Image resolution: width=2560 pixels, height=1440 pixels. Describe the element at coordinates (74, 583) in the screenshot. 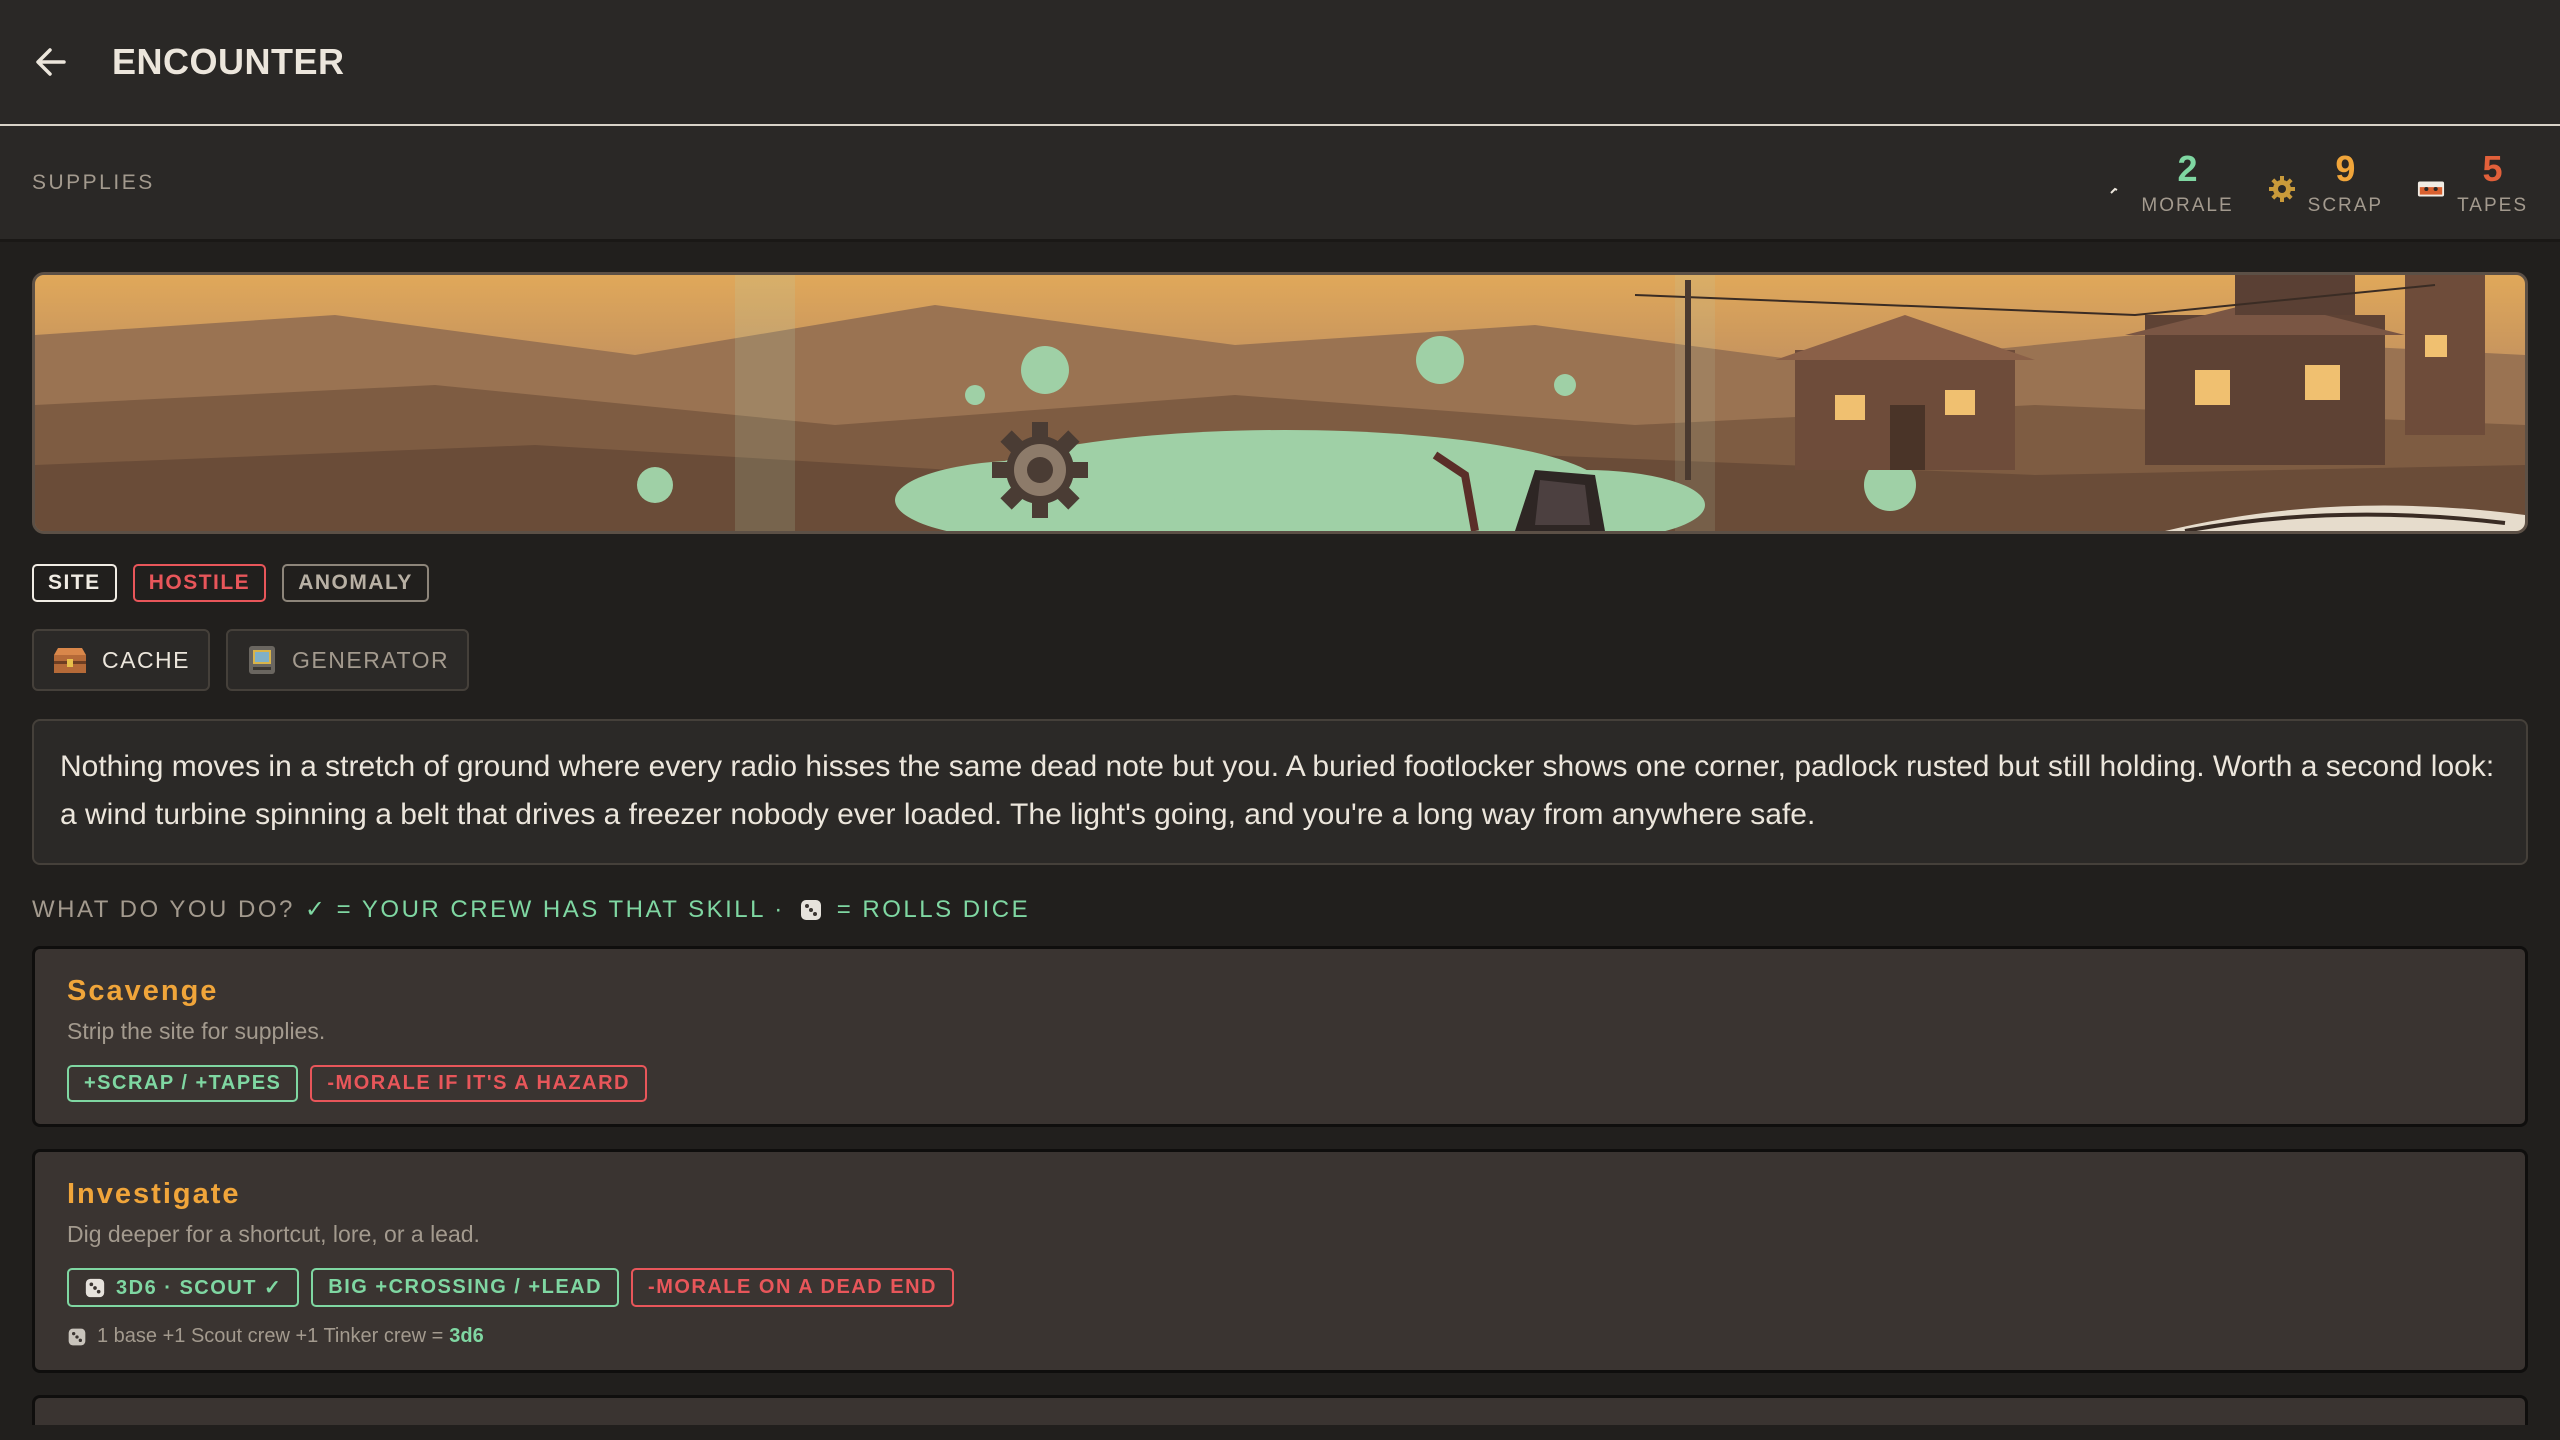

I see `tag-site: SITE` at that location.